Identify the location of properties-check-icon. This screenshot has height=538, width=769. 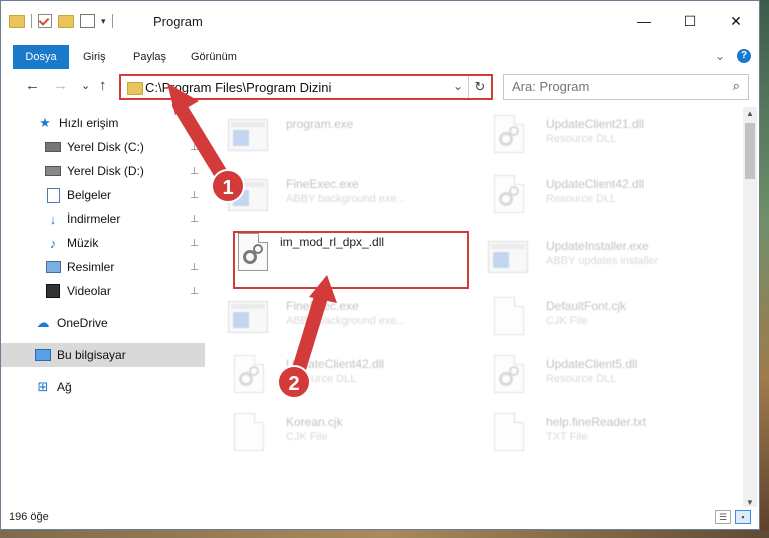
(45, 21).